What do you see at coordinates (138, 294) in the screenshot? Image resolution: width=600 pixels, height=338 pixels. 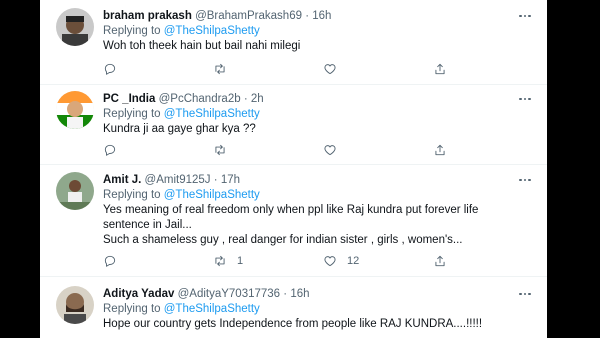 I see `display-name: Aditya Yadav` at bounding box center [138, 294].